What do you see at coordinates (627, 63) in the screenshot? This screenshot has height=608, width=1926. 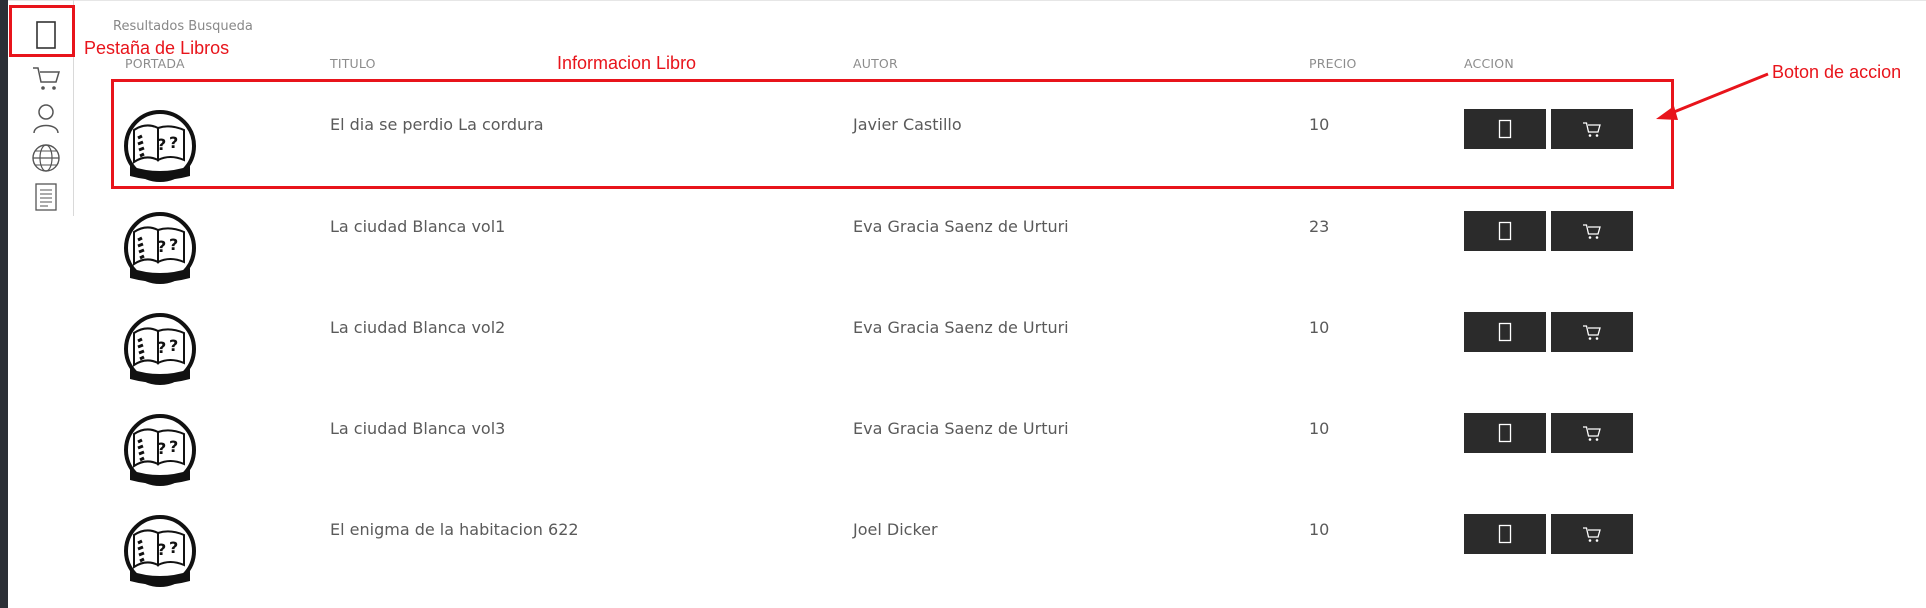 I see `annotation-info-label: Informacion Libro` at bounding box center [627, 63].